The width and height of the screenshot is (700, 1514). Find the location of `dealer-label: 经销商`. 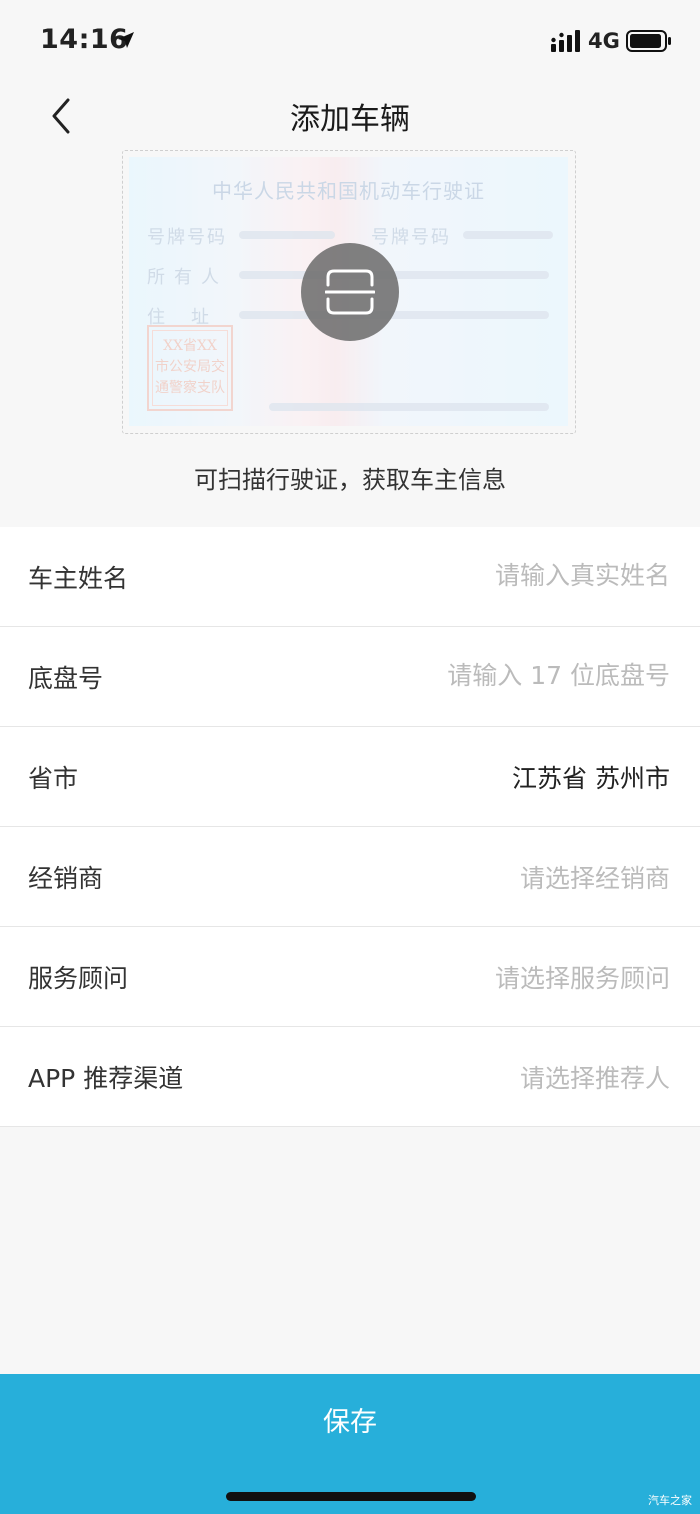

dealer-label: 经销商 is located at coordinates (66, 878).